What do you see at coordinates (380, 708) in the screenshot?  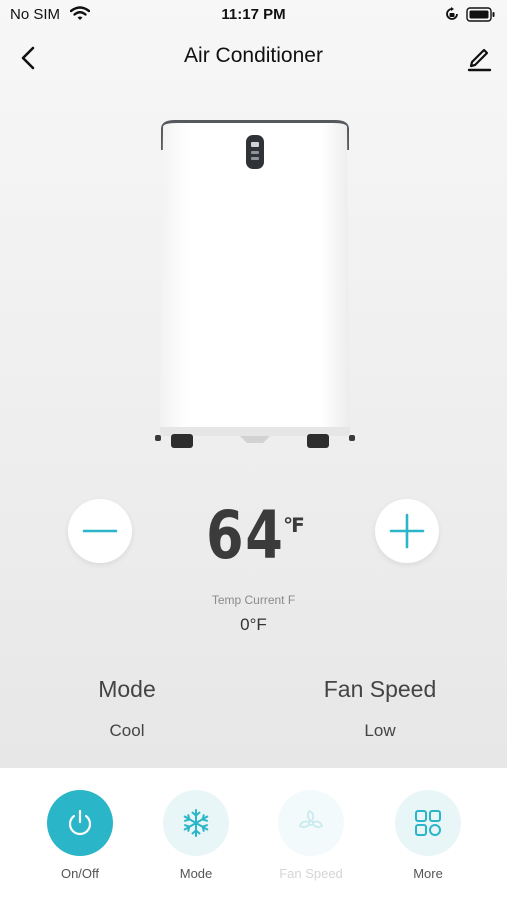 I see `fan-speed-info: Fan Speed Low` at bounding box center [380, 708].